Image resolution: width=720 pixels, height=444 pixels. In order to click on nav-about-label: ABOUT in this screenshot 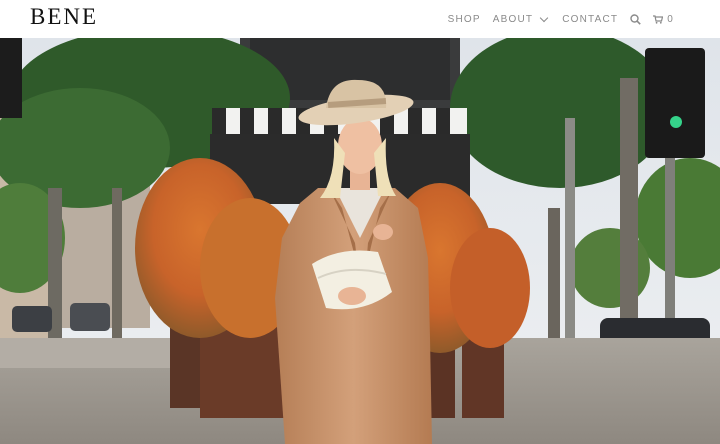, I will do `click(513, 19)`.